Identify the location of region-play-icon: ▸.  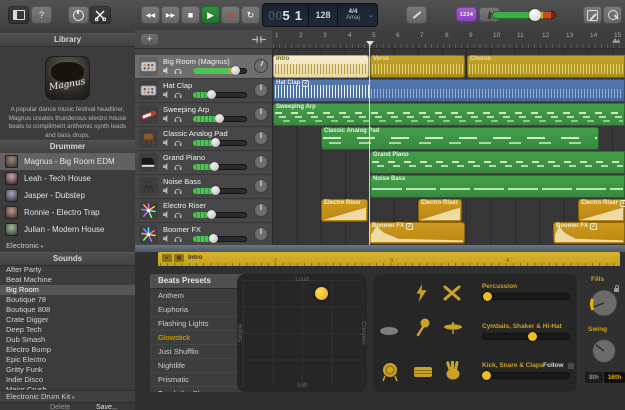
(167, 258).